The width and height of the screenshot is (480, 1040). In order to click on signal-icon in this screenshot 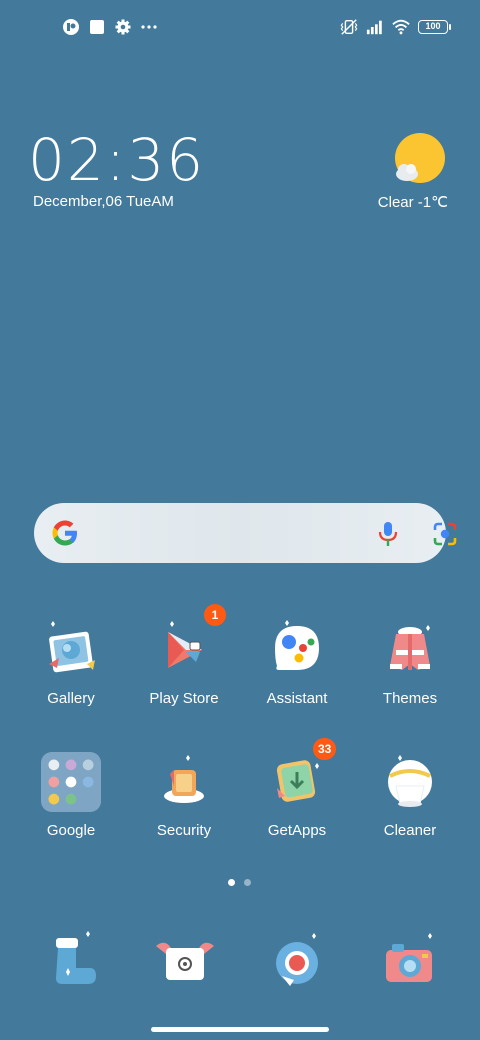, I will do `click(374, 27)`.